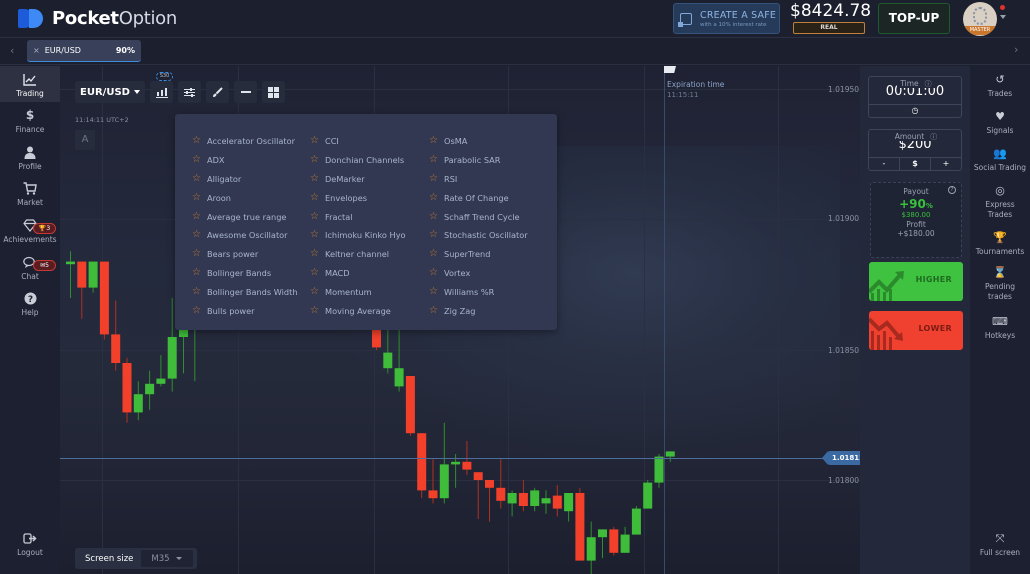  What do you see at coordinates (829, 28) in the screenshot?
I see `account-type-badge: REAL` at bounding box center [829, 28].